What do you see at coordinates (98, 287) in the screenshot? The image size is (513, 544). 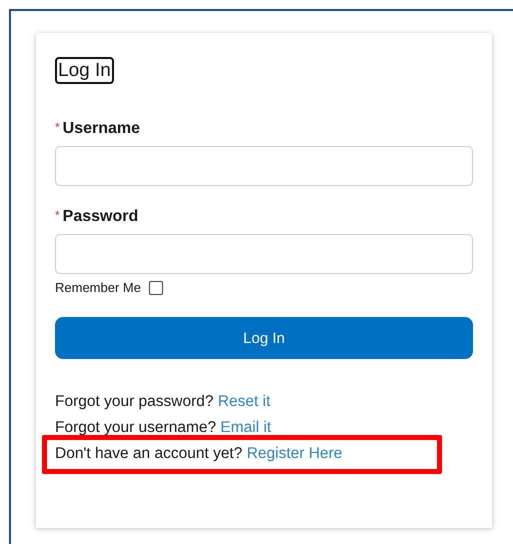 I see `checkbox-label: Remember Me` at bounding box center [98, 287].